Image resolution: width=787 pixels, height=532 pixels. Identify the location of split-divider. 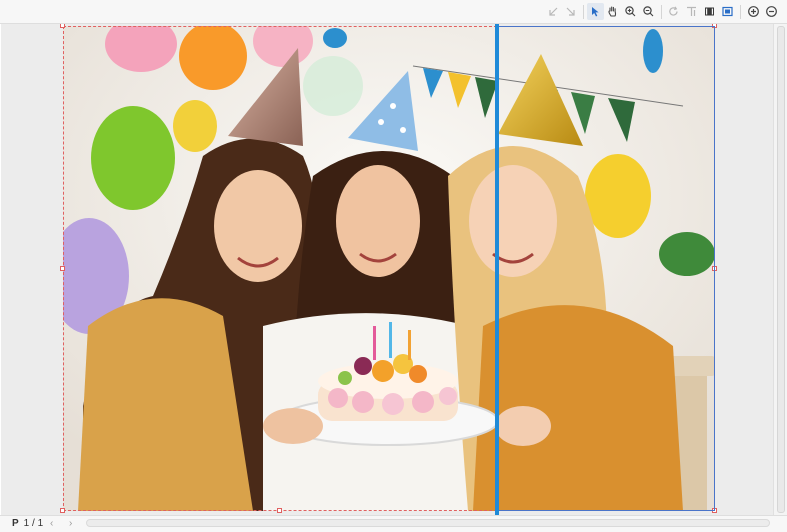
(497, 269).